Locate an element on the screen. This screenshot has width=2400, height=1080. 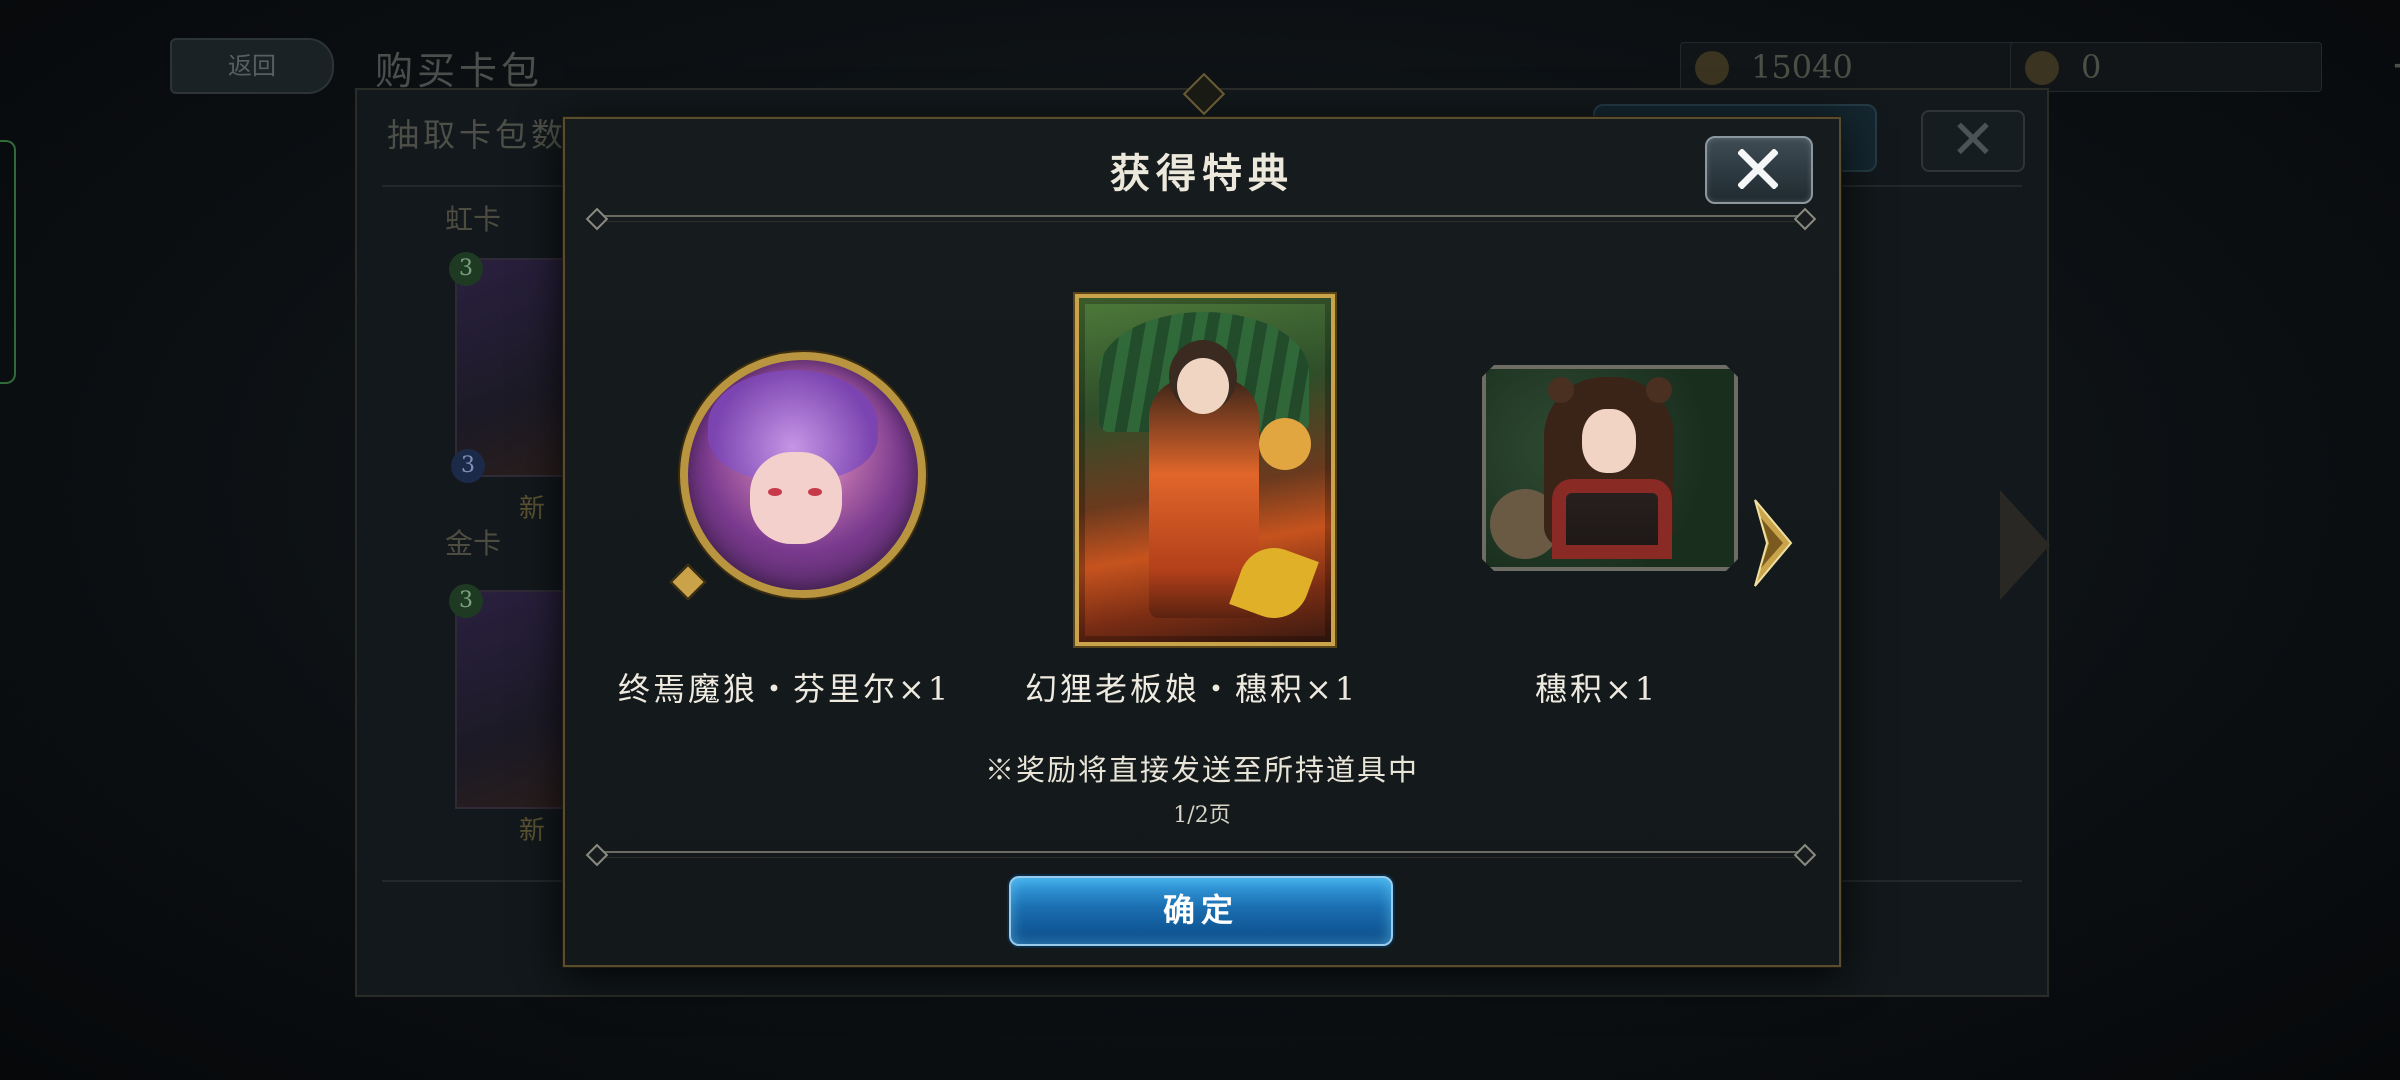
crystal-icon is located at coordinates (2042, 68).